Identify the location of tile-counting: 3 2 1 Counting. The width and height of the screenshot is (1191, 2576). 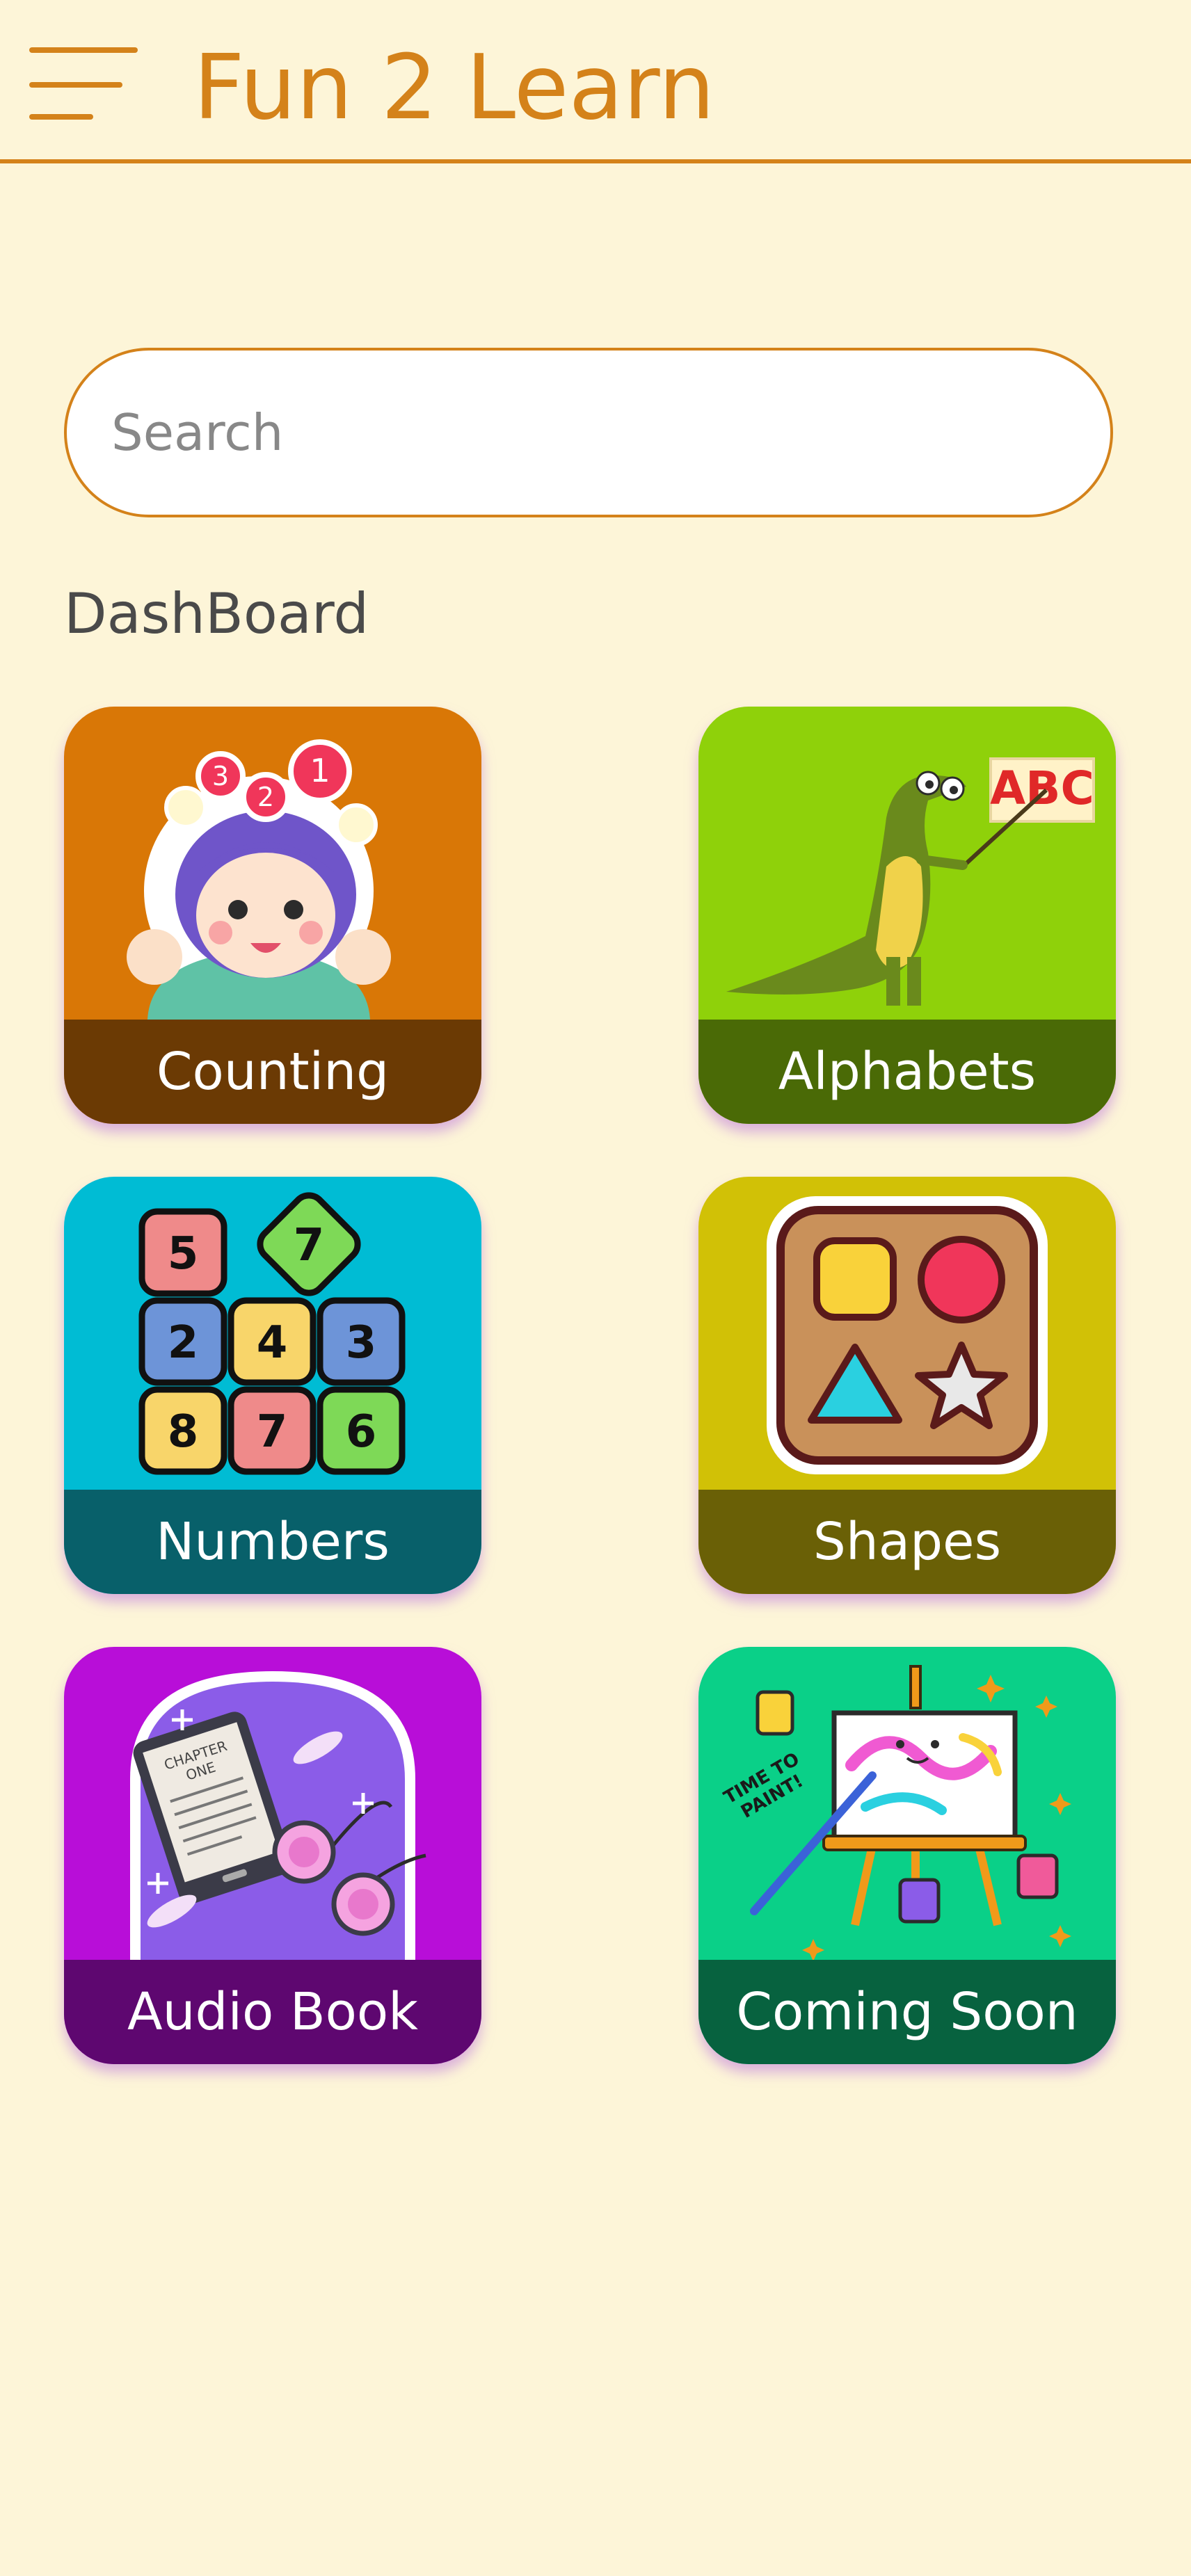
(272, 915).